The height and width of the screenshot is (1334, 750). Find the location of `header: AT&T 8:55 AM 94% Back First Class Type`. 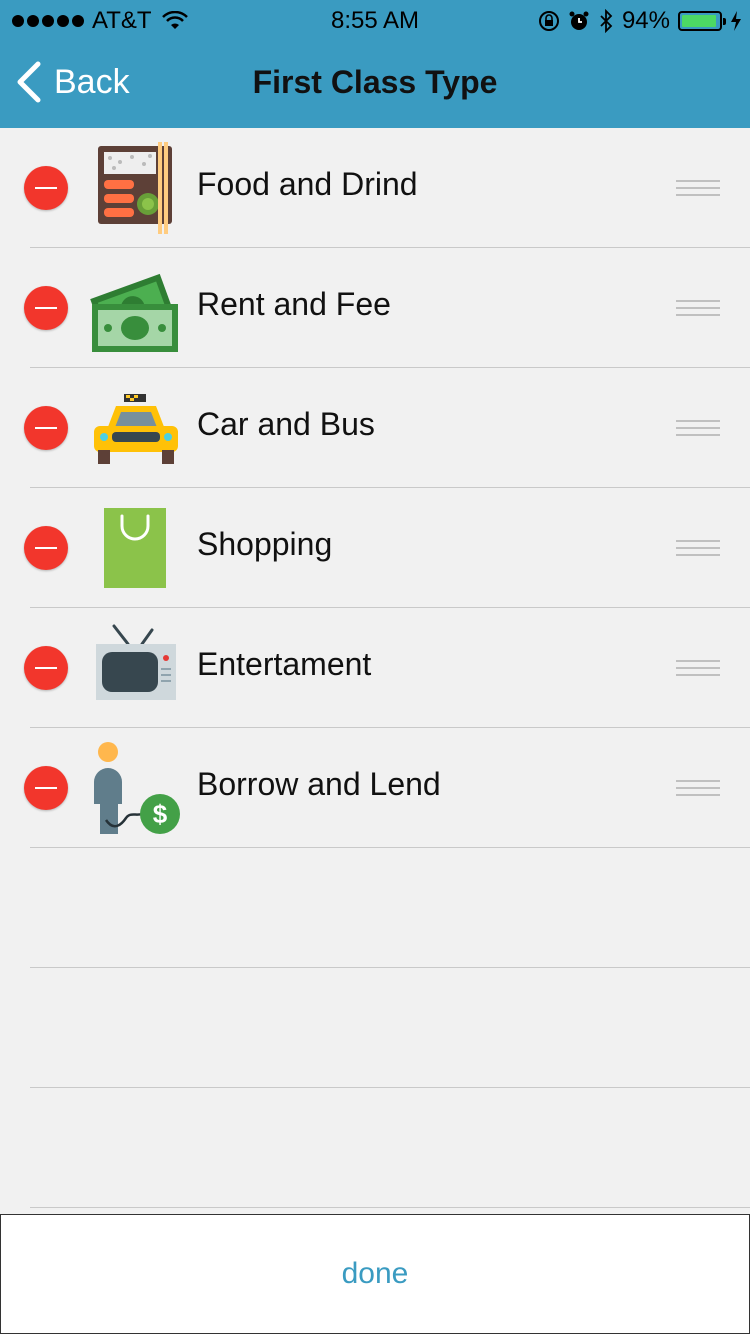

header: AT&T 8:55 AM 94% Back First Class Type is located at coordinates (375, 64).